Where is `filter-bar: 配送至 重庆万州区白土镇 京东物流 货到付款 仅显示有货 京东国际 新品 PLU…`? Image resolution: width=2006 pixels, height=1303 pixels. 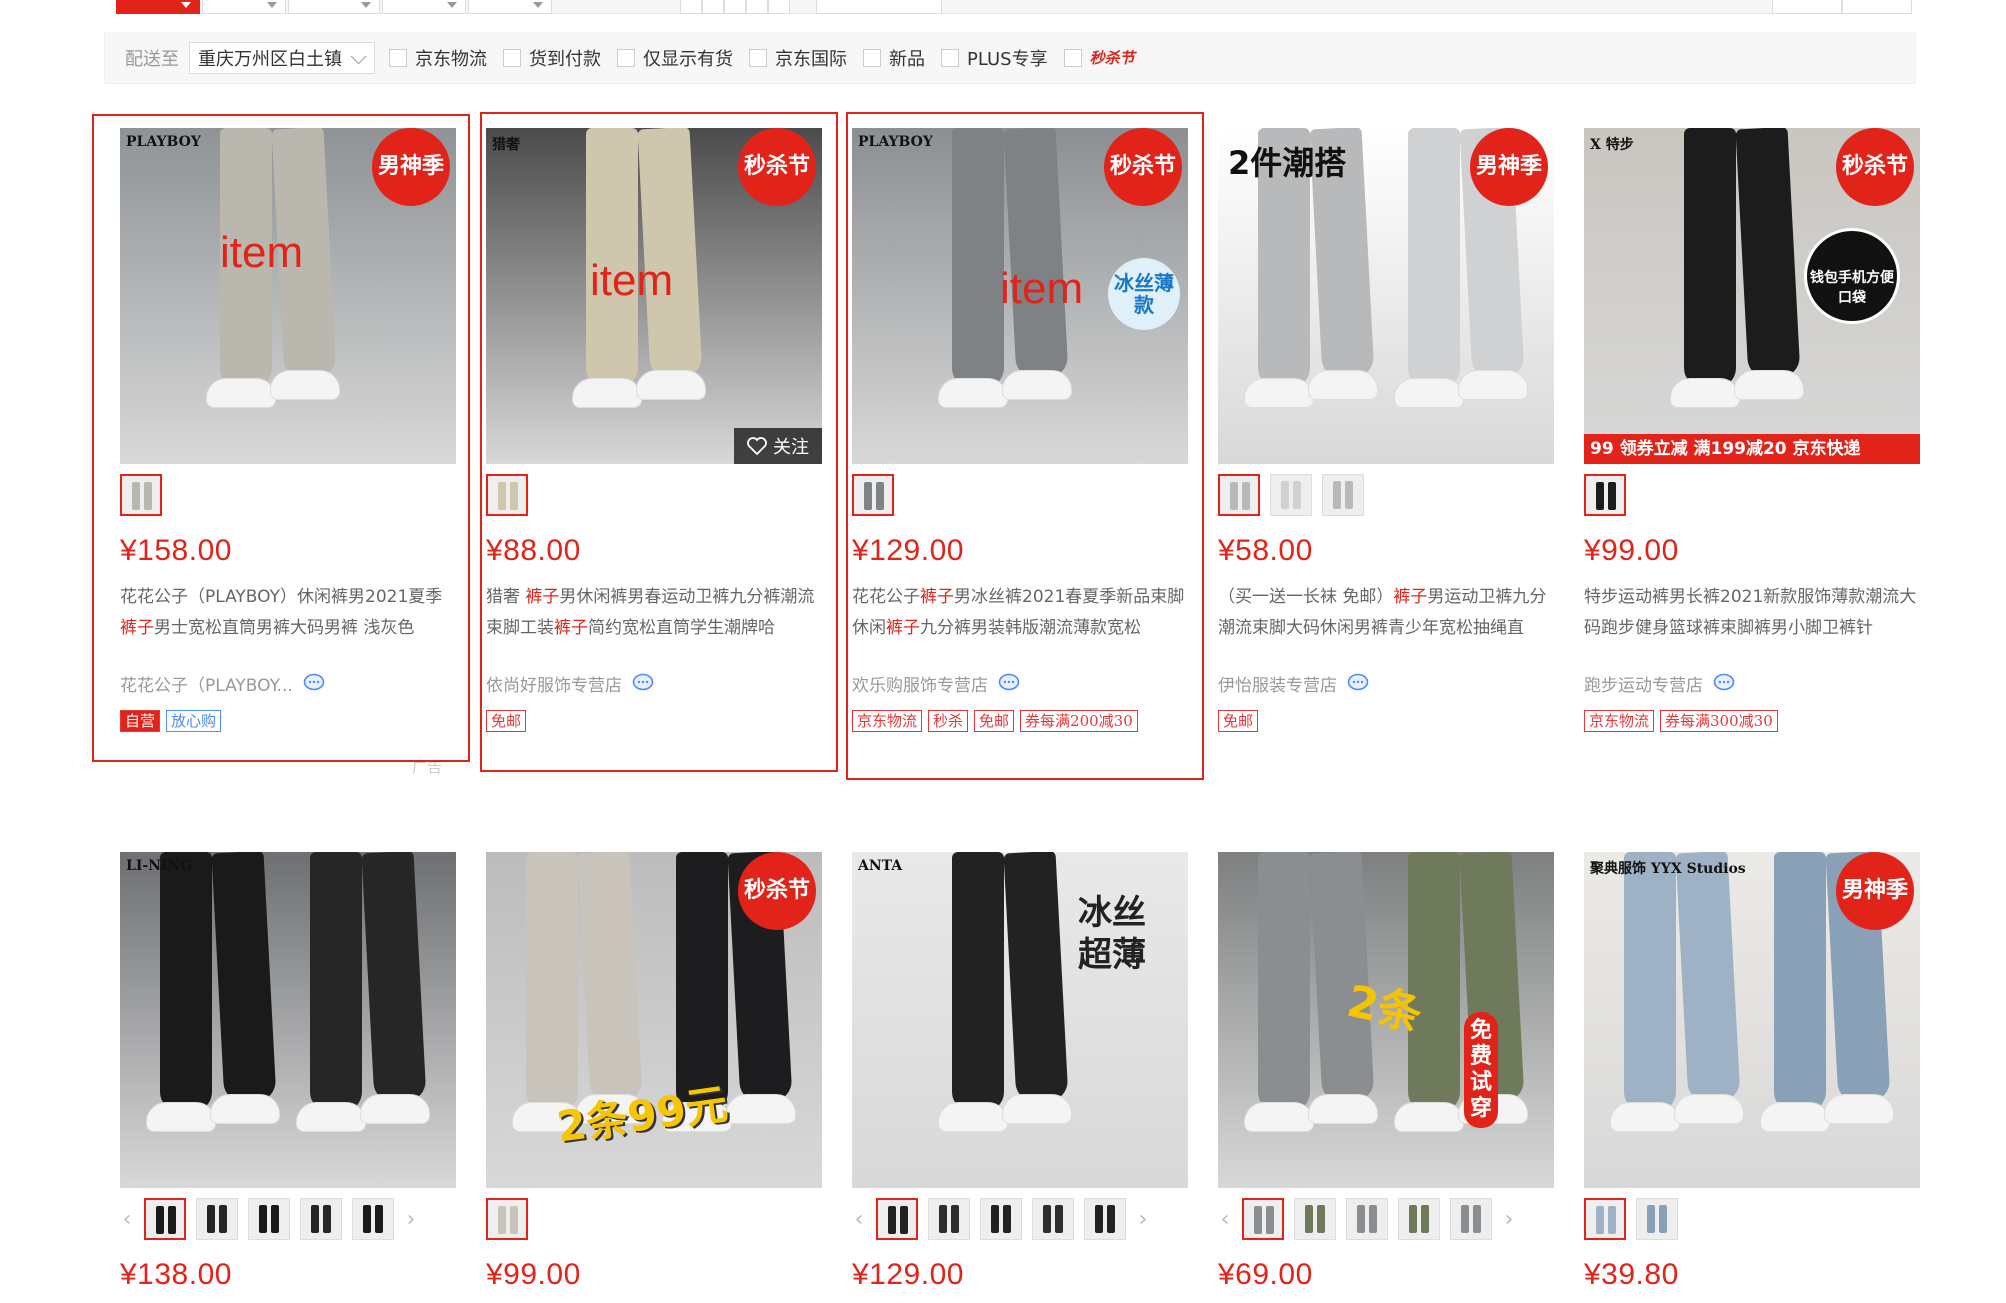
filter-bar: 配送至 重庆万州区白土镇 京东物流 货到付款 仅显示有货 京东国际 新品 PLU… is located at coordinates (1010, 58).